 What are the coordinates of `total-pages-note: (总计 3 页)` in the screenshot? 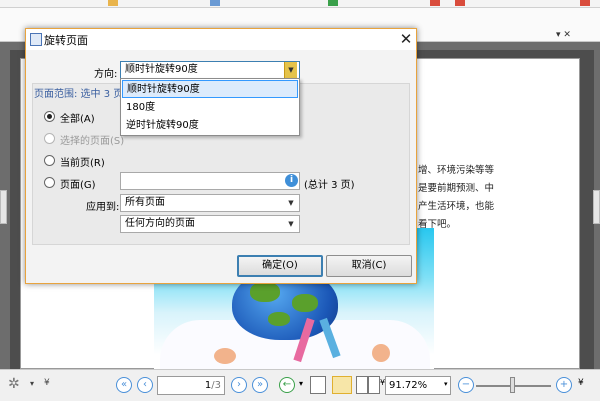 It's located at (329, 185).